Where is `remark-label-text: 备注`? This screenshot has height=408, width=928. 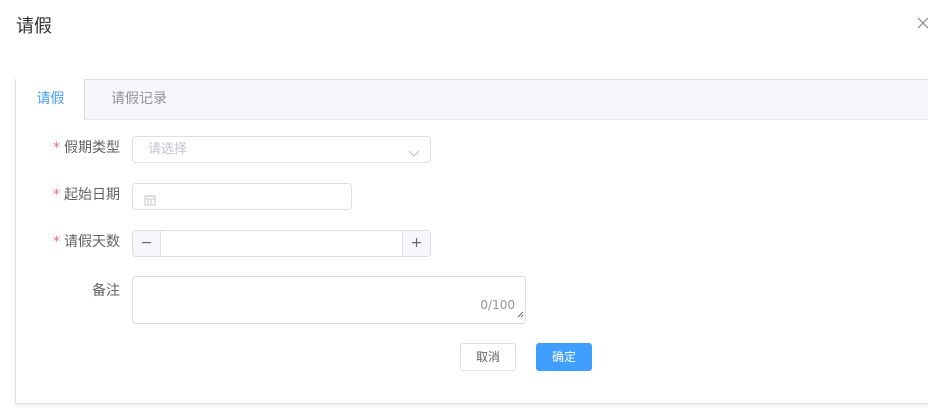
remark-label-text: 备注 is located at coordinates (106, 291).